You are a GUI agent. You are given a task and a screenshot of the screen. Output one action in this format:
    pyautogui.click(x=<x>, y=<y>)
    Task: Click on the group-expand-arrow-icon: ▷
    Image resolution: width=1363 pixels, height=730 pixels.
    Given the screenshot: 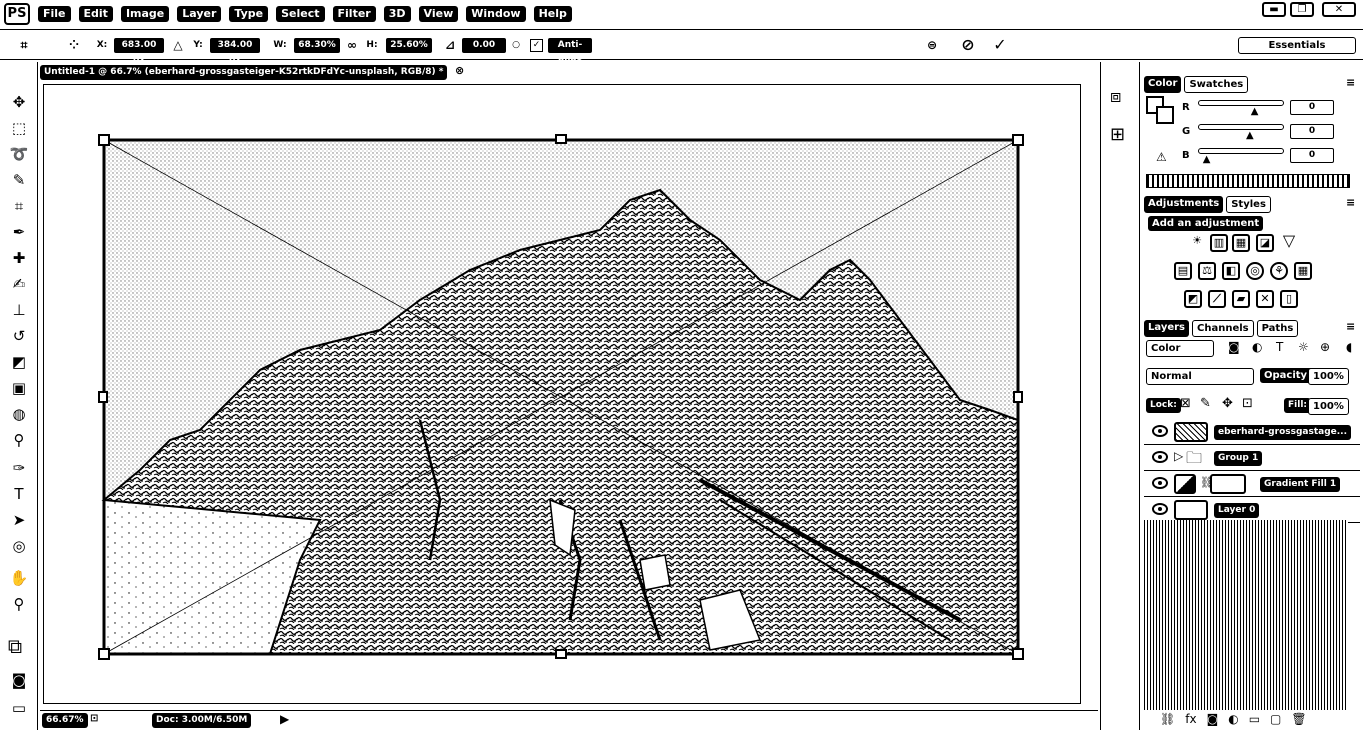 What is the action you would take?
    pyautogui.click(x=1178, y=456)
    